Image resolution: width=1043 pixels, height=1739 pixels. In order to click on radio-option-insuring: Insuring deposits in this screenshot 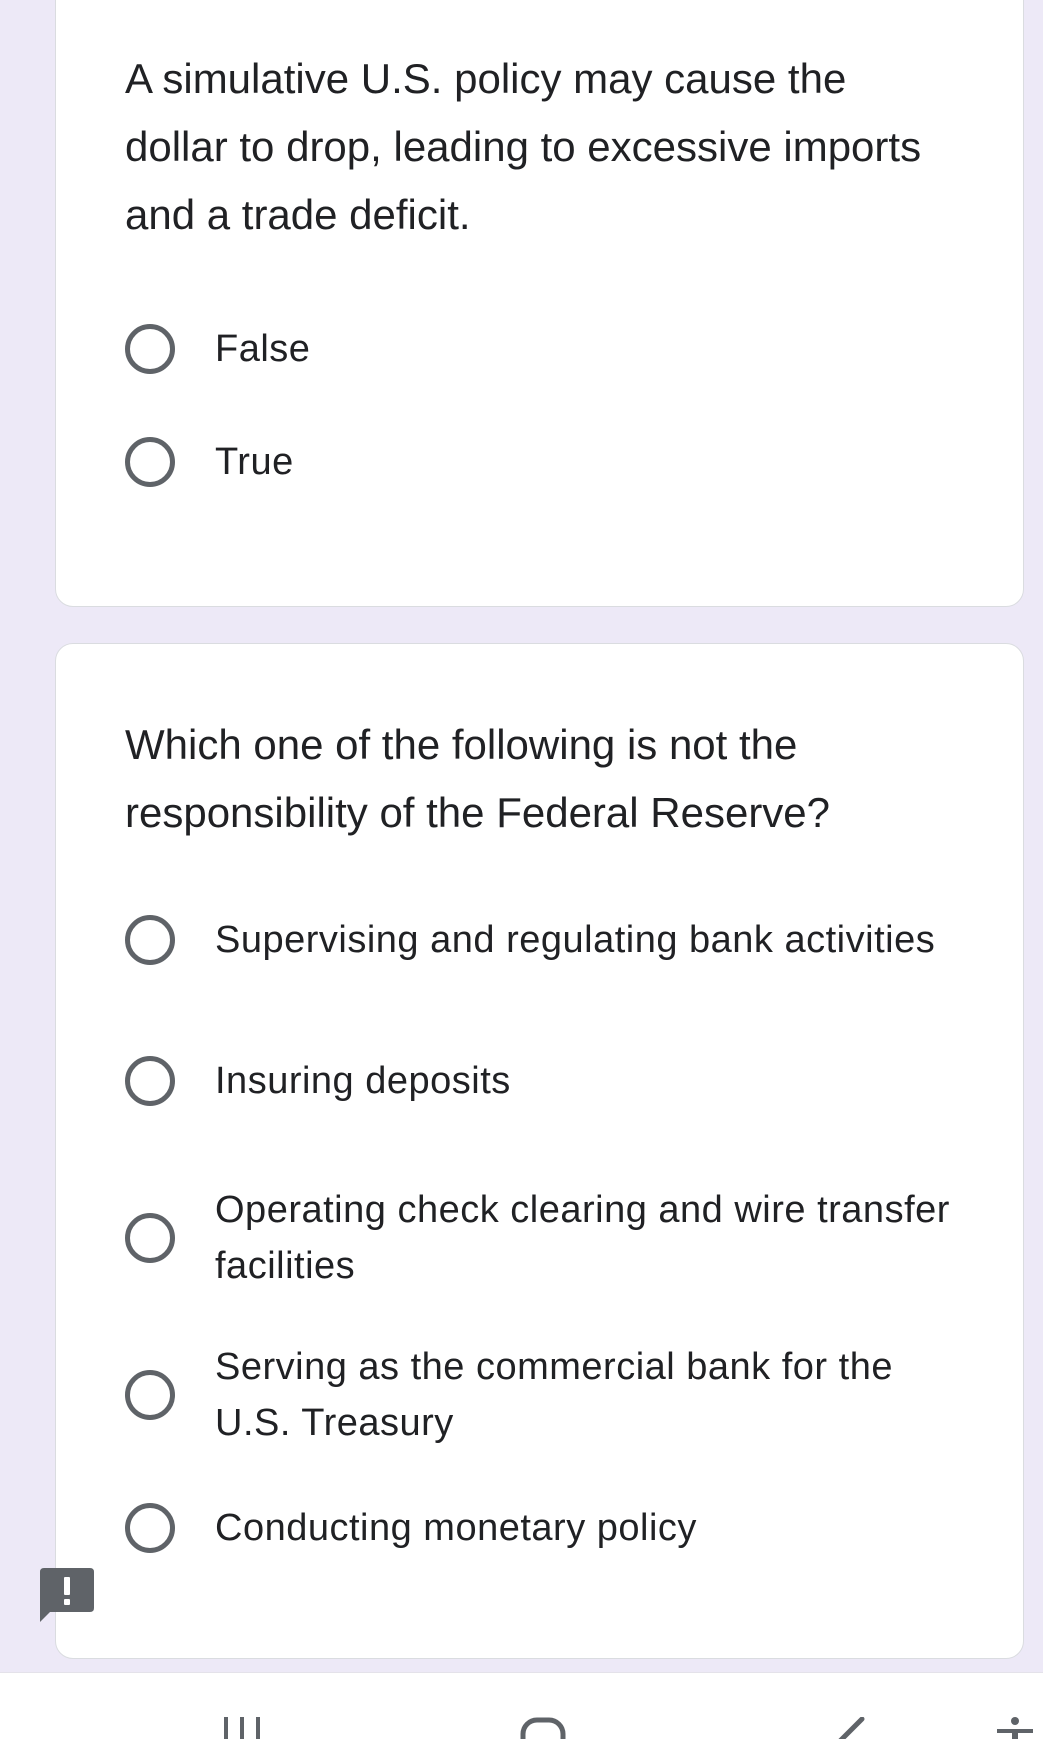, I will do `click(555, 1081)`.